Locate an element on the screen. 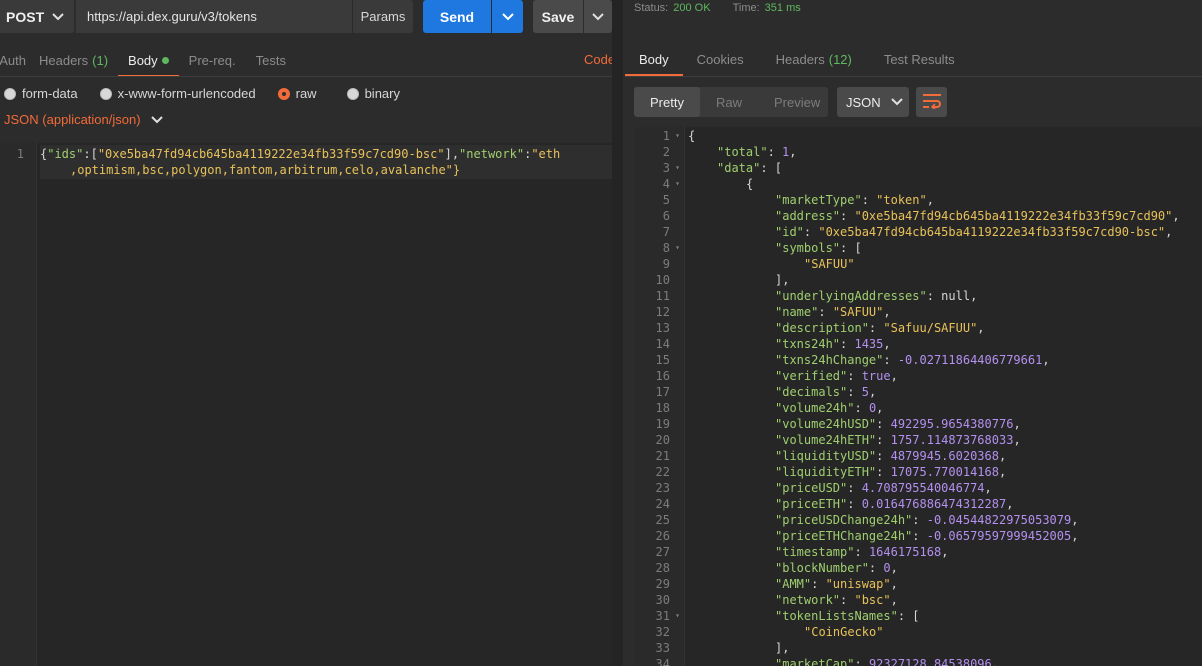  code-line: 1 ▾{ is located at coordinates (918, 136).